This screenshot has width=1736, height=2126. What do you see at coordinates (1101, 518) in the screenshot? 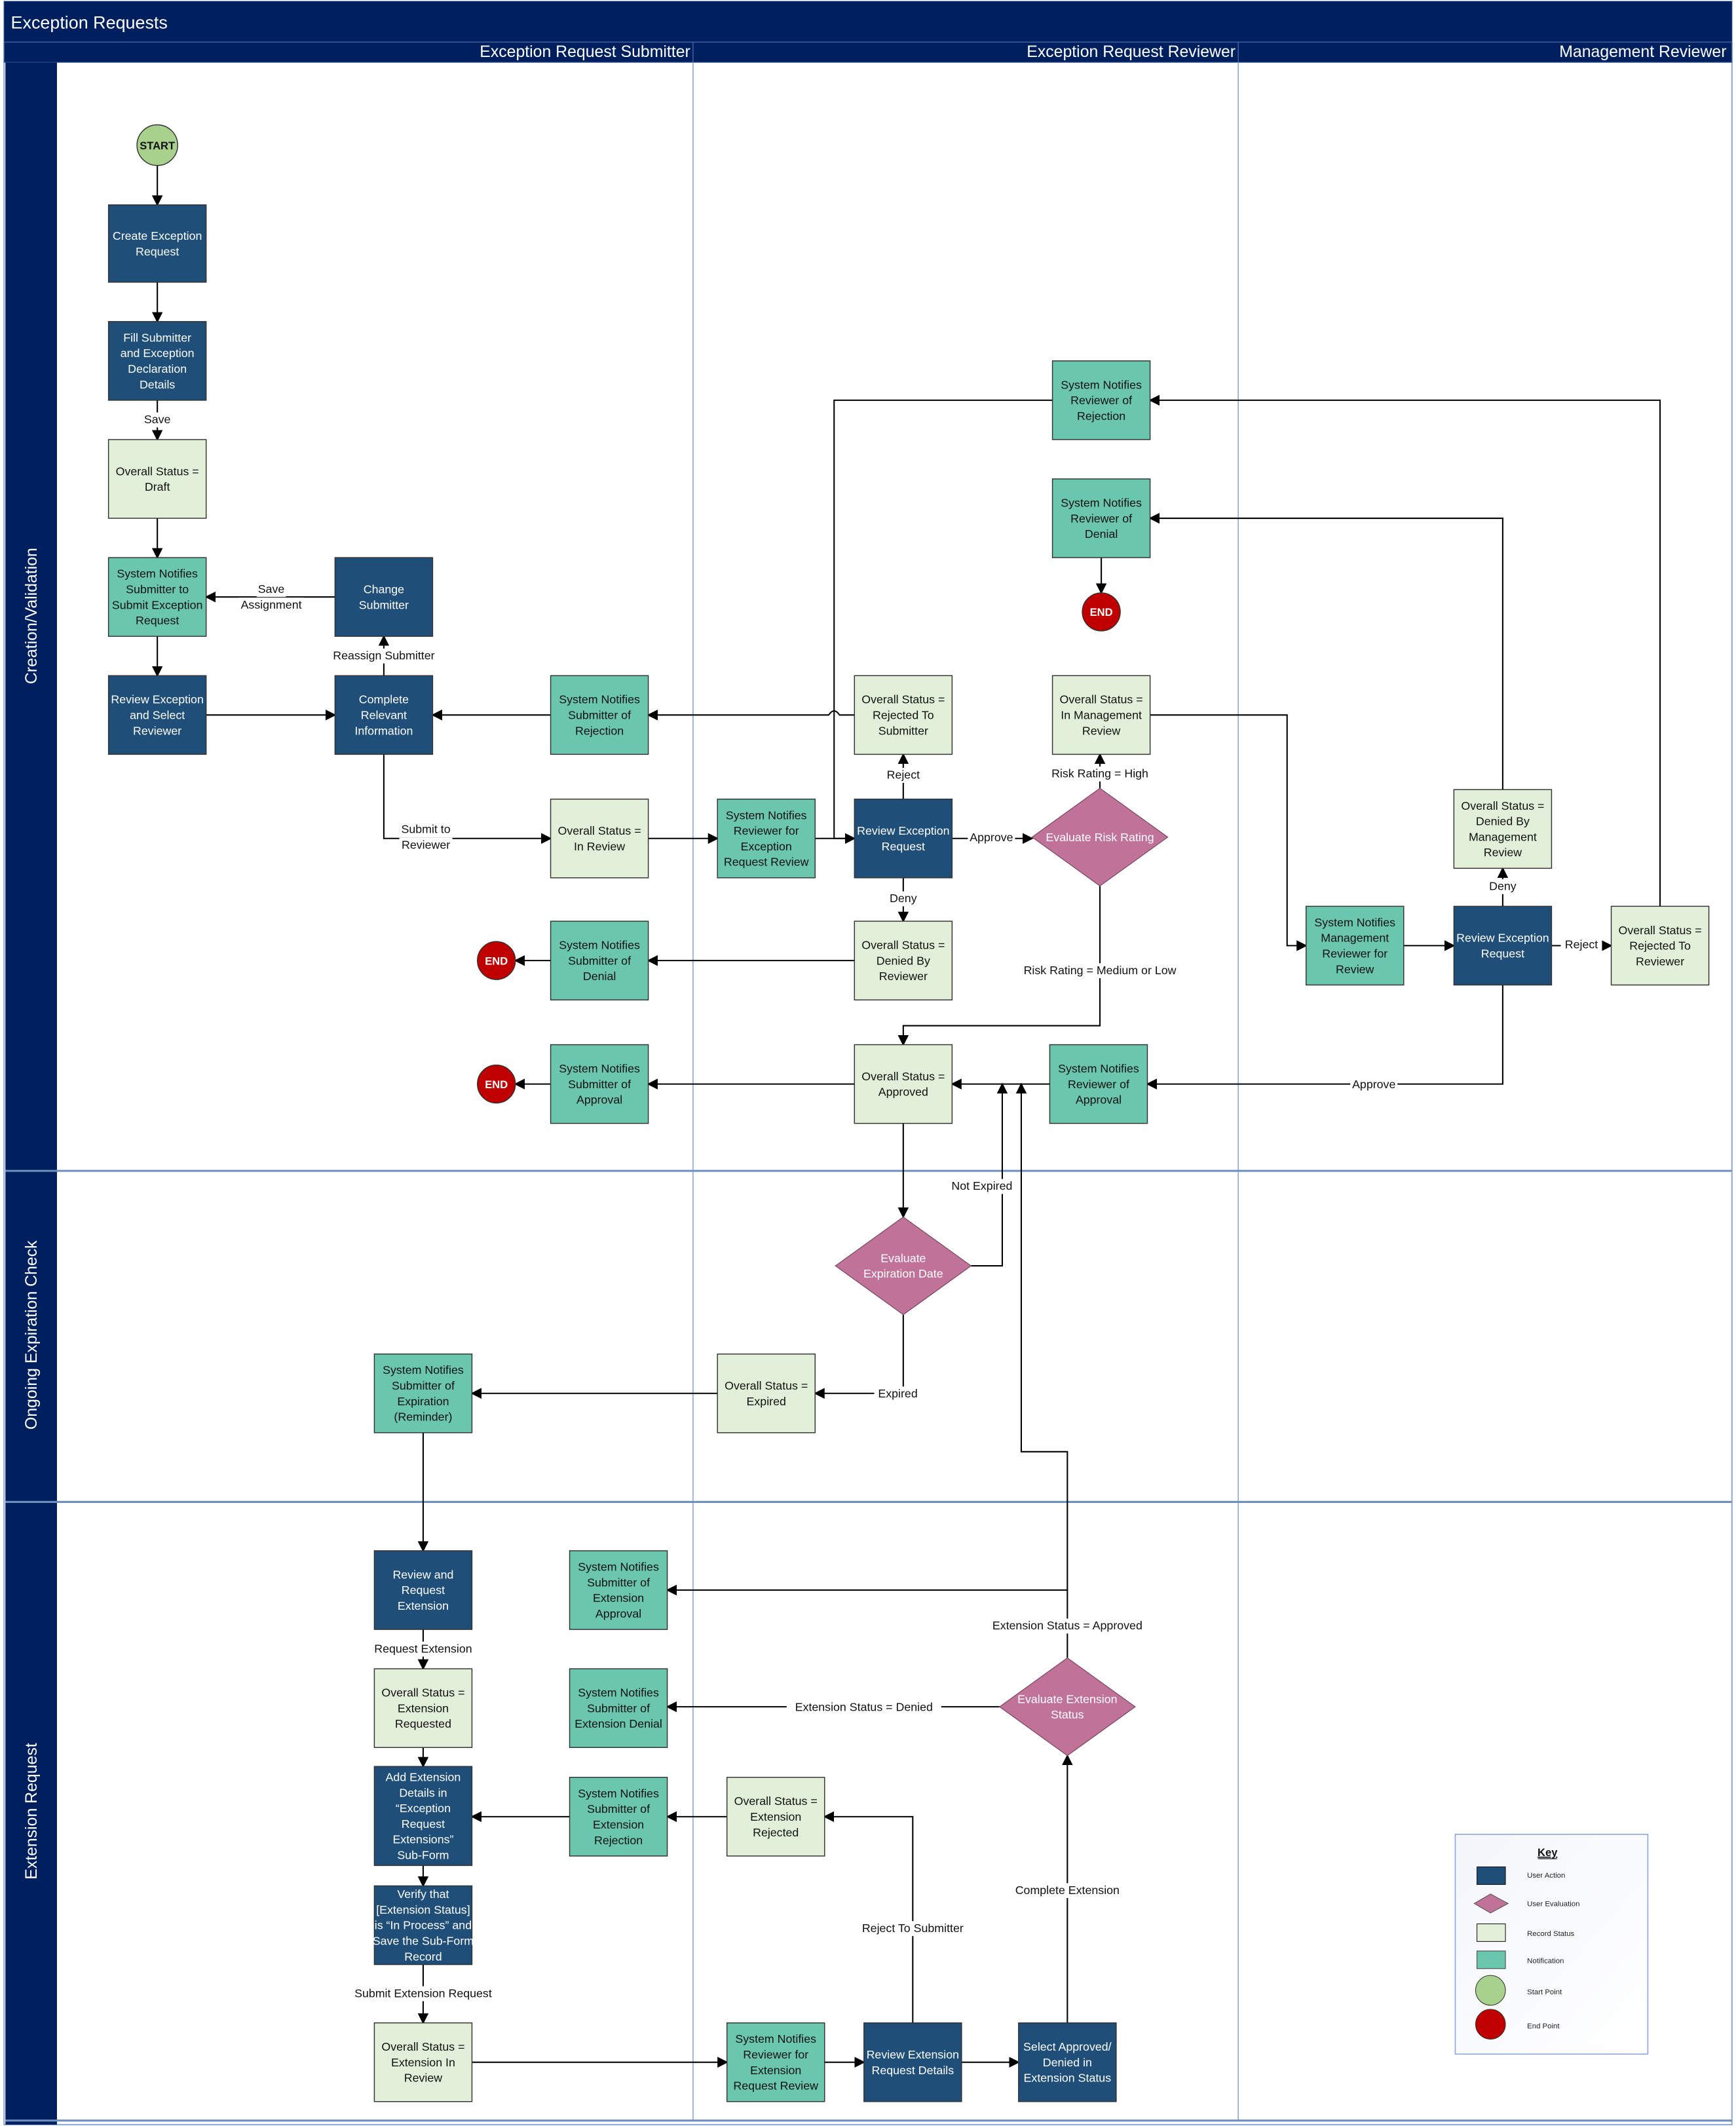
I see `node-sn-rev-denial: System Notifies Reviewer of Denial` at bounding box center [1101, 518].